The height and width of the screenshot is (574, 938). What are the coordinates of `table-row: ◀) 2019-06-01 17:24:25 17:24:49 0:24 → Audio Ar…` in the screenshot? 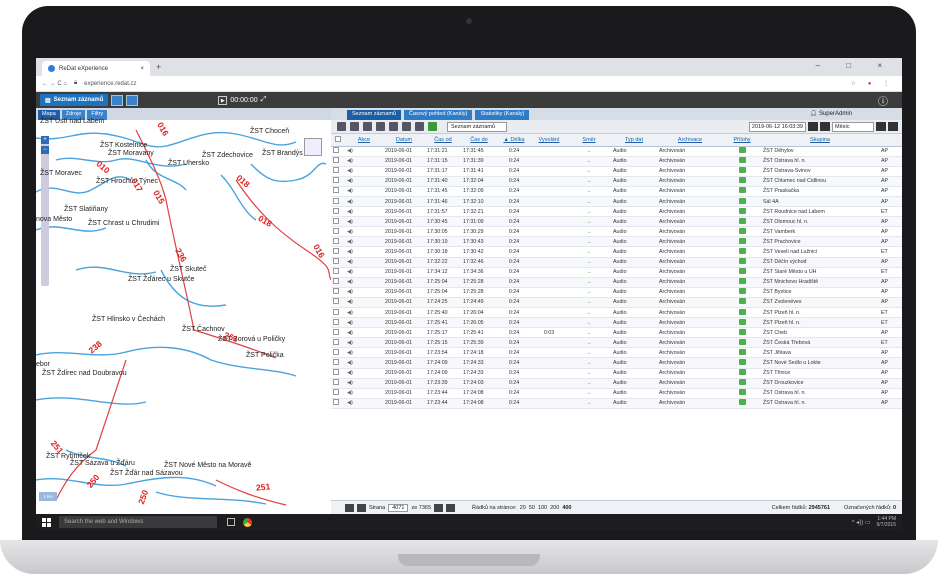 It's located at (616, 303).